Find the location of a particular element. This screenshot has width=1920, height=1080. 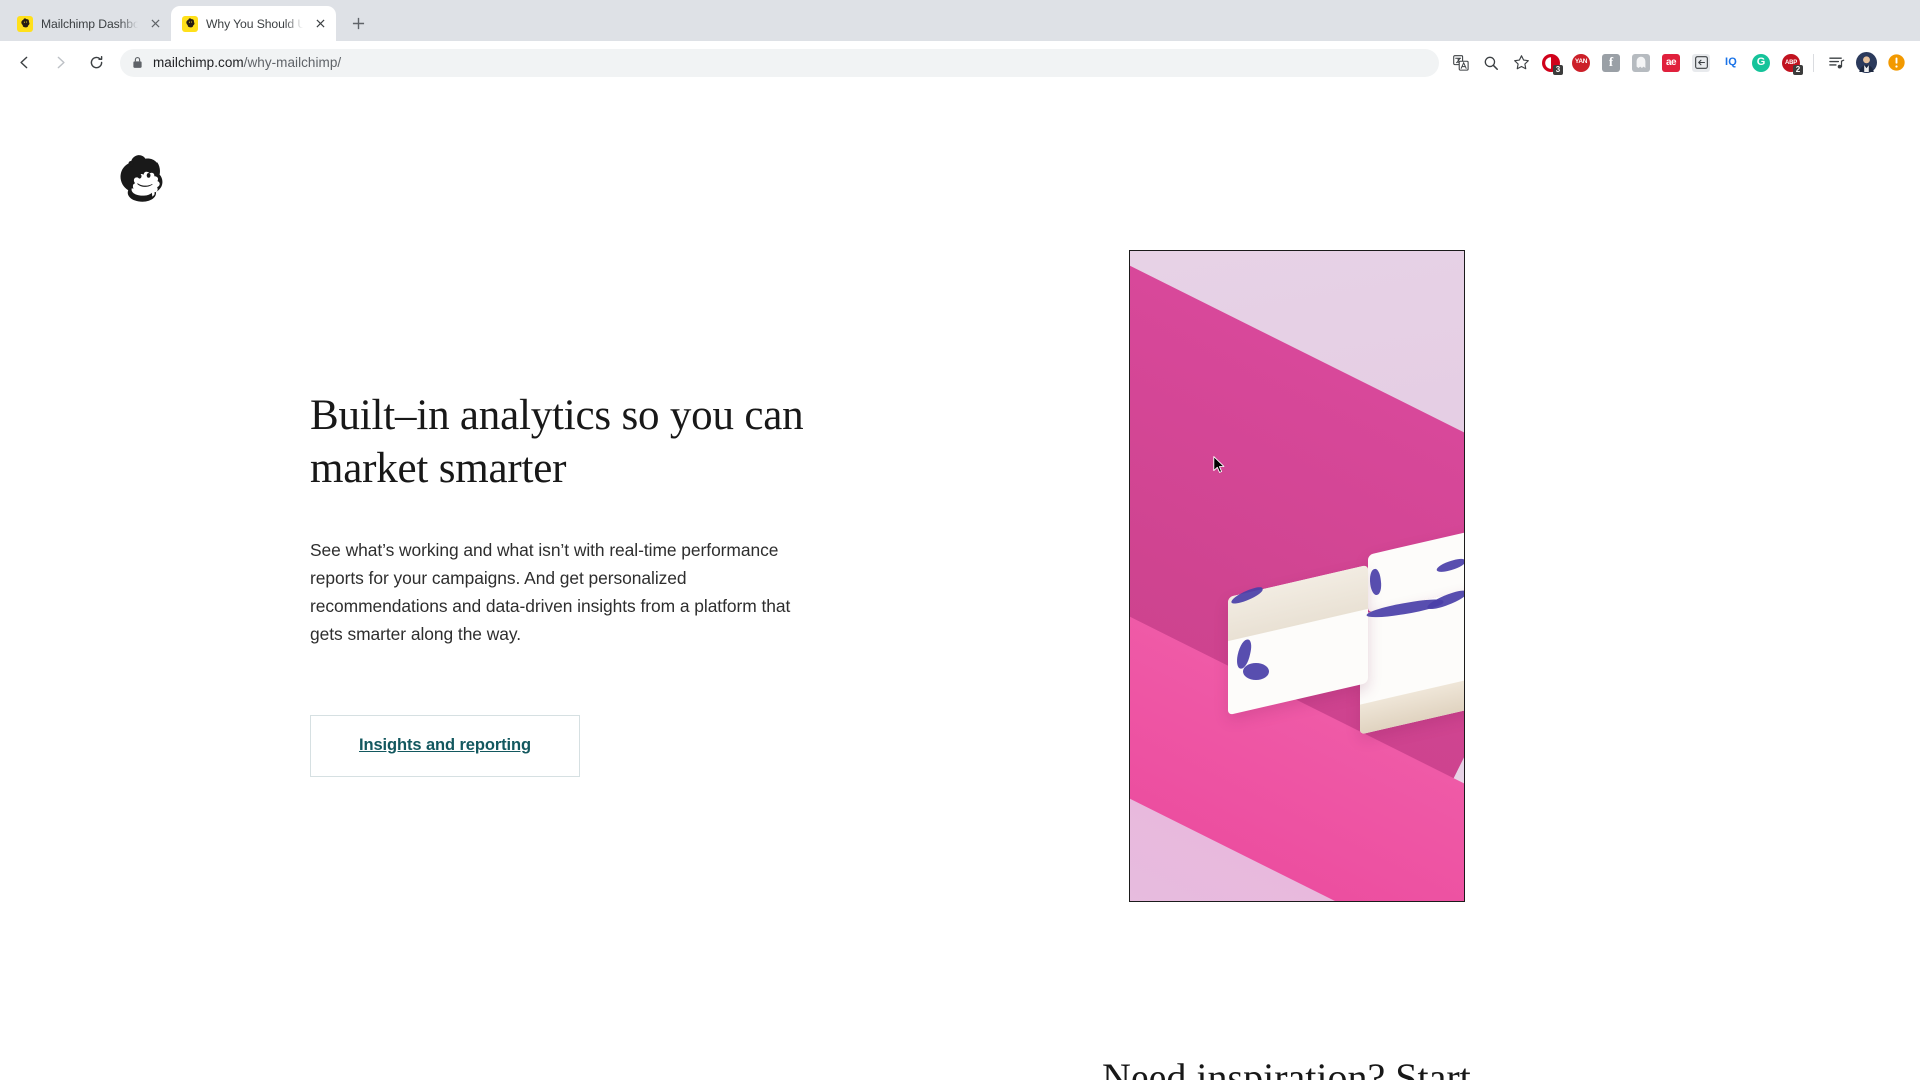

url-text: mailchimp.com/why-mailchimp/ is located at coordinates (247, 62).